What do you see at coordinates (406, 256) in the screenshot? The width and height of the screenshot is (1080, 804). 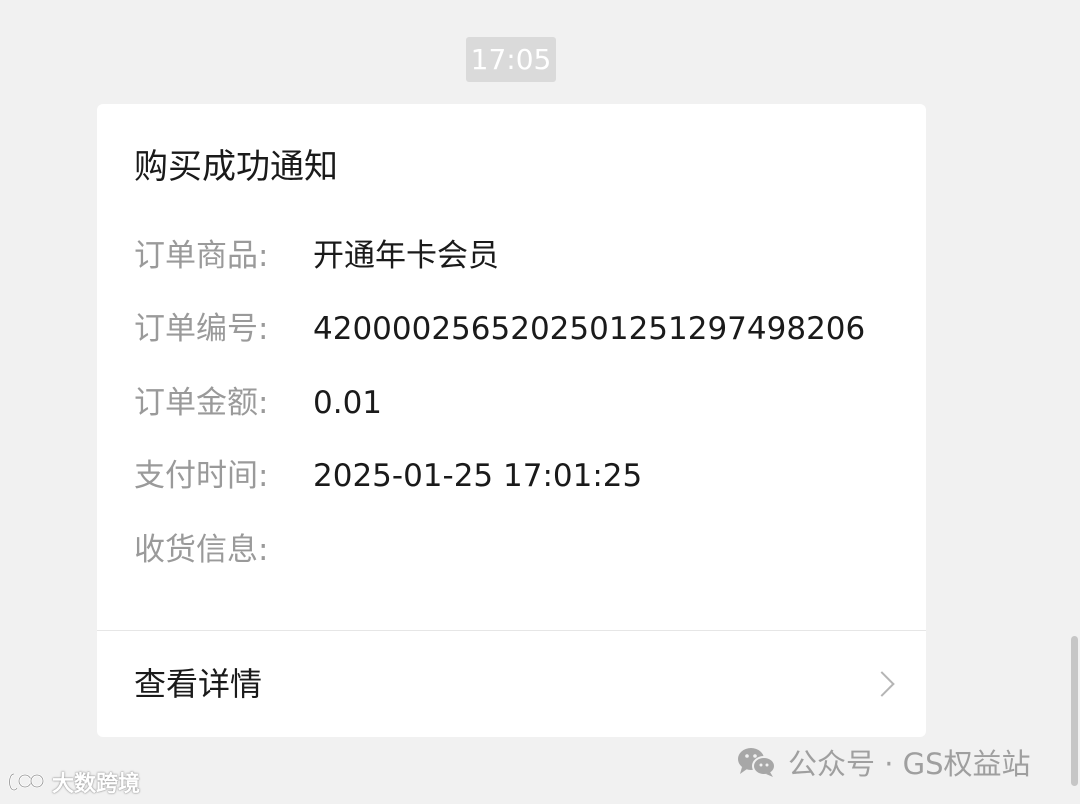 I see `field-value: 开通年卡会员` at bounding box center [406, 256].